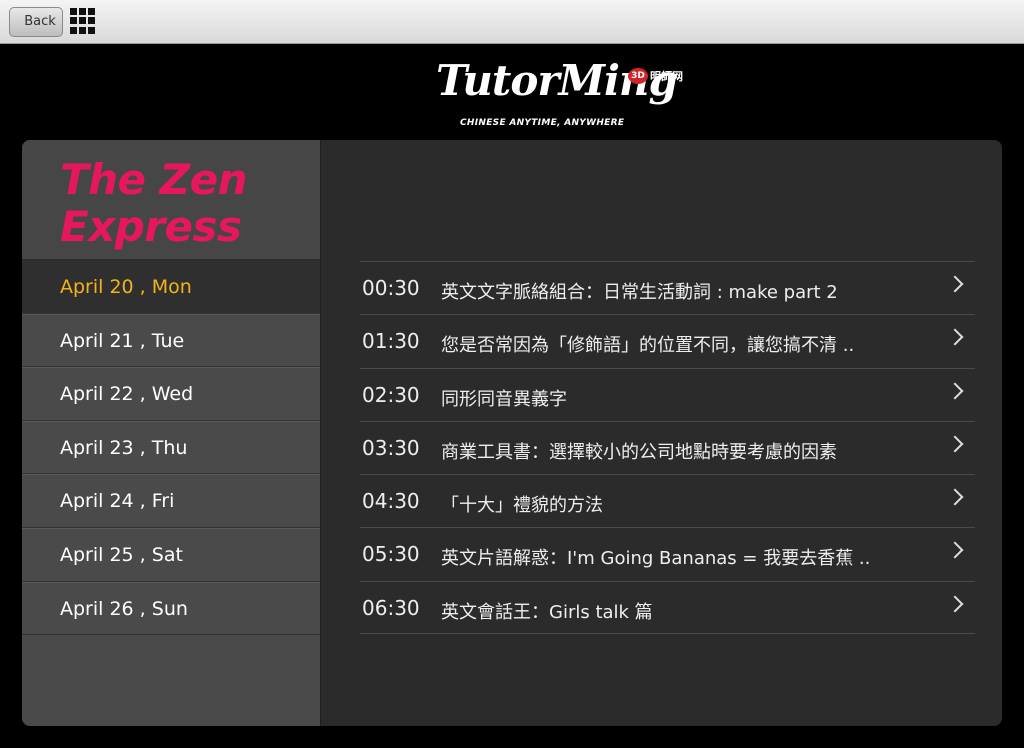 This screenshot has height=748, width=1024. What do you see at coordinates (542, 123) in the screenshot?
I see `logo-tagline: CHINESE ANYTIME, ANYWHERE` at bounding box center [542, 123].